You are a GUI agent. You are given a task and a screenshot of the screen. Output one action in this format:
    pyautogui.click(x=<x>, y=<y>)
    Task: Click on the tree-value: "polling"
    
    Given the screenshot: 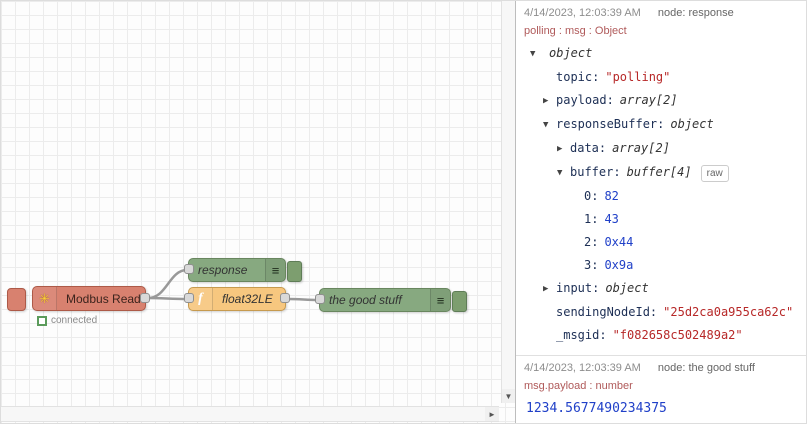 What is the action you would take?
    pyautogui.click(x=638, y=77)
    